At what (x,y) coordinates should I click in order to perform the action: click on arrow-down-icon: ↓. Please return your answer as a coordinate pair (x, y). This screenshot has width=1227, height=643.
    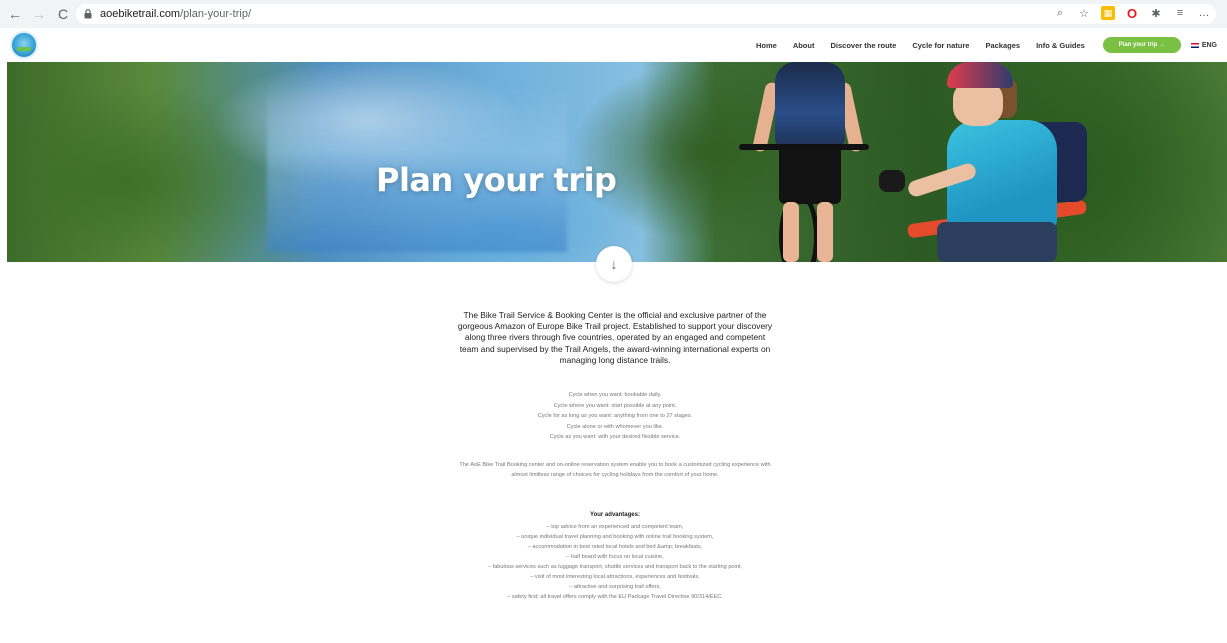
    Looking at the image, I should click on (614, 264).